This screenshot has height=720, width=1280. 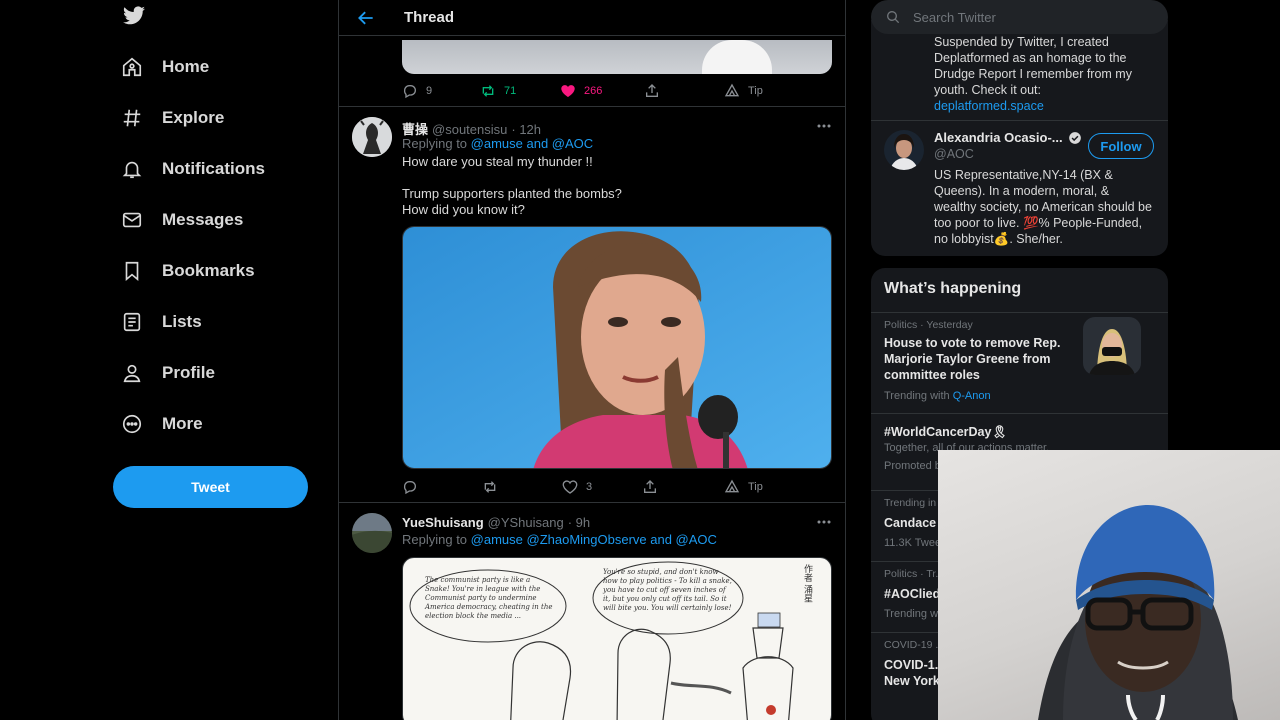 I want to click on nav-messages: Messages, so click(x=181, y=220).